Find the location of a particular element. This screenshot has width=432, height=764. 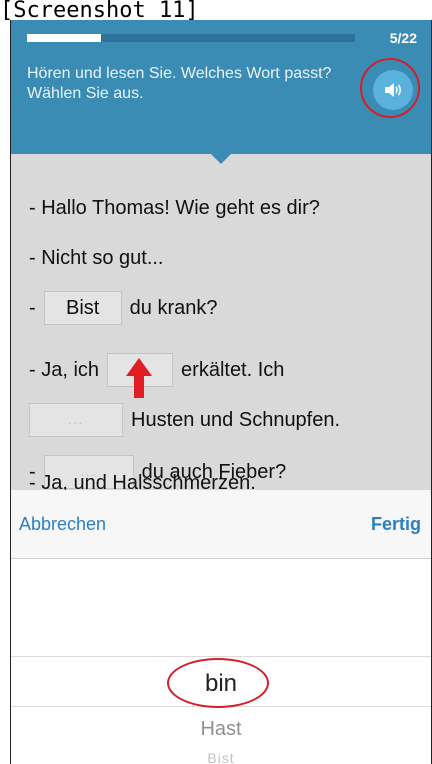

picker-selection-line-top is located at coordinates (221, 656).